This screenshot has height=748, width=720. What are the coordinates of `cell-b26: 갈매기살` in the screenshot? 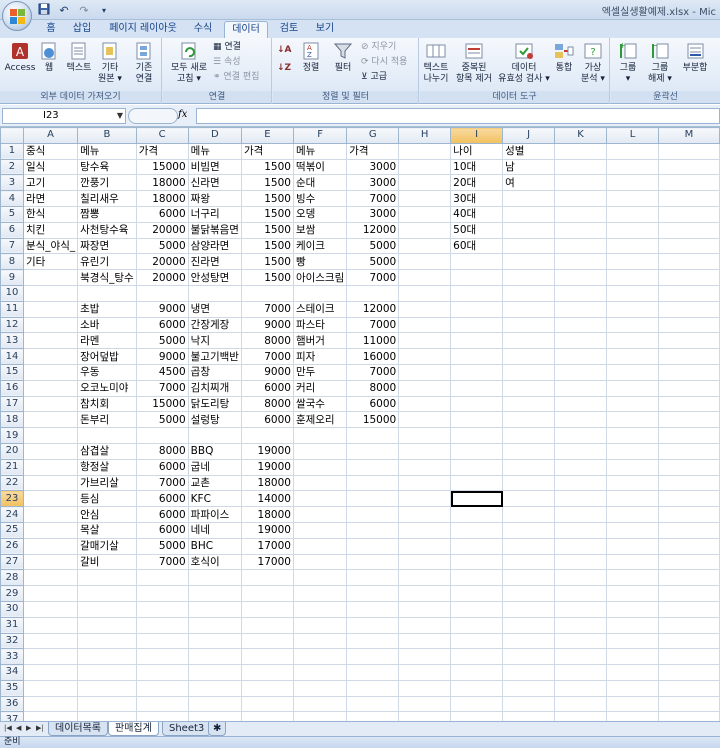 It's located at (107, 546).